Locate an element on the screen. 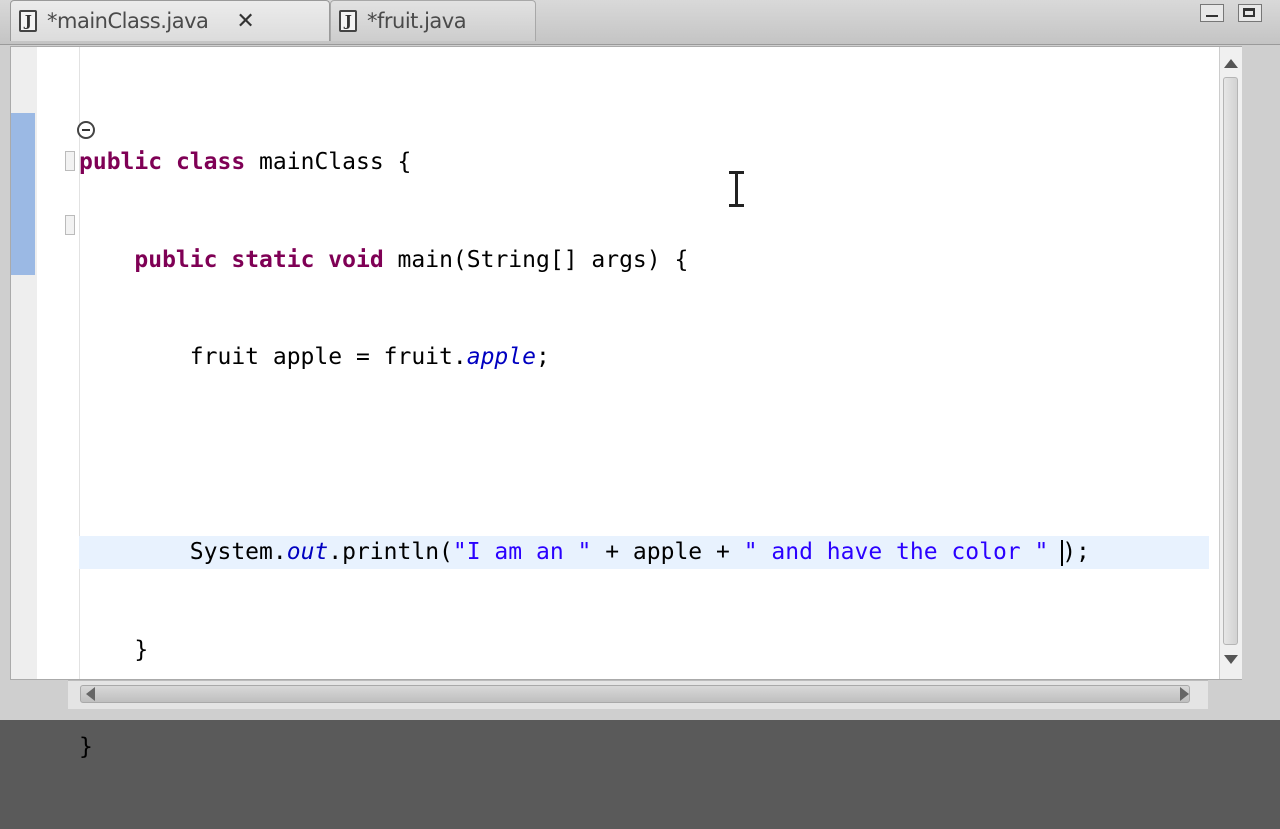  keyword: class is located at coordinates (210, 162).